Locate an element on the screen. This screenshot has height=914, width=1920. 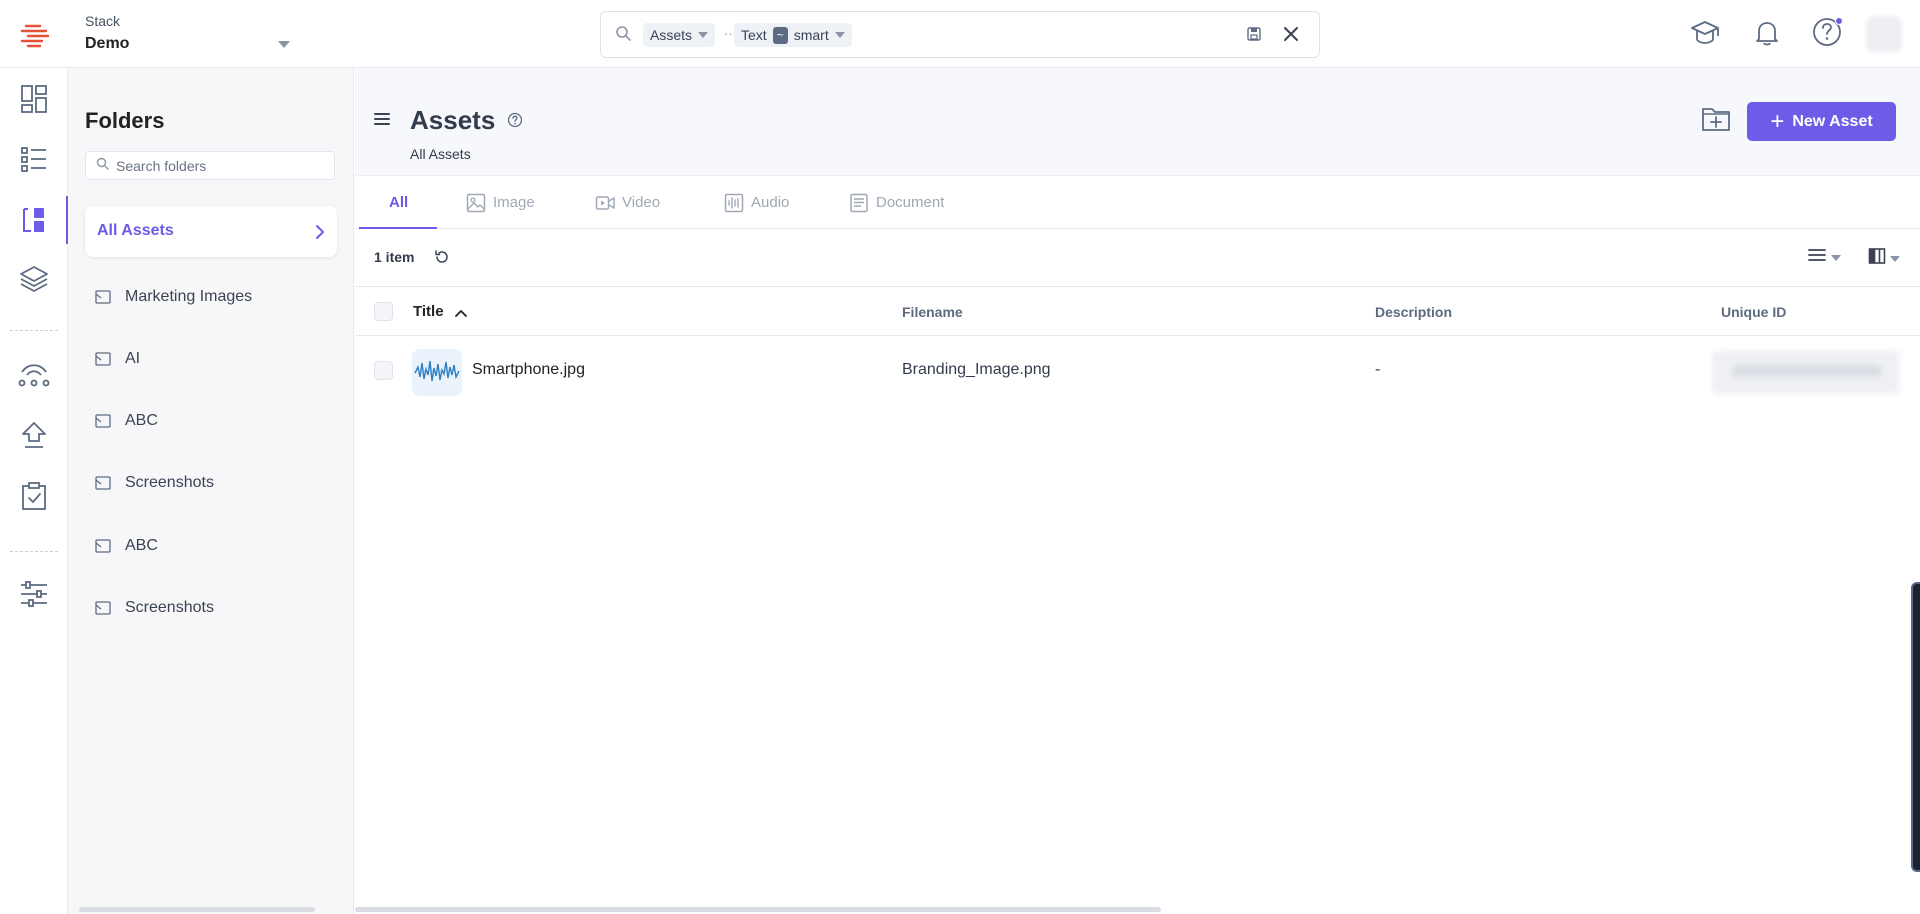
document-icon is located at coordinates (859, 203).